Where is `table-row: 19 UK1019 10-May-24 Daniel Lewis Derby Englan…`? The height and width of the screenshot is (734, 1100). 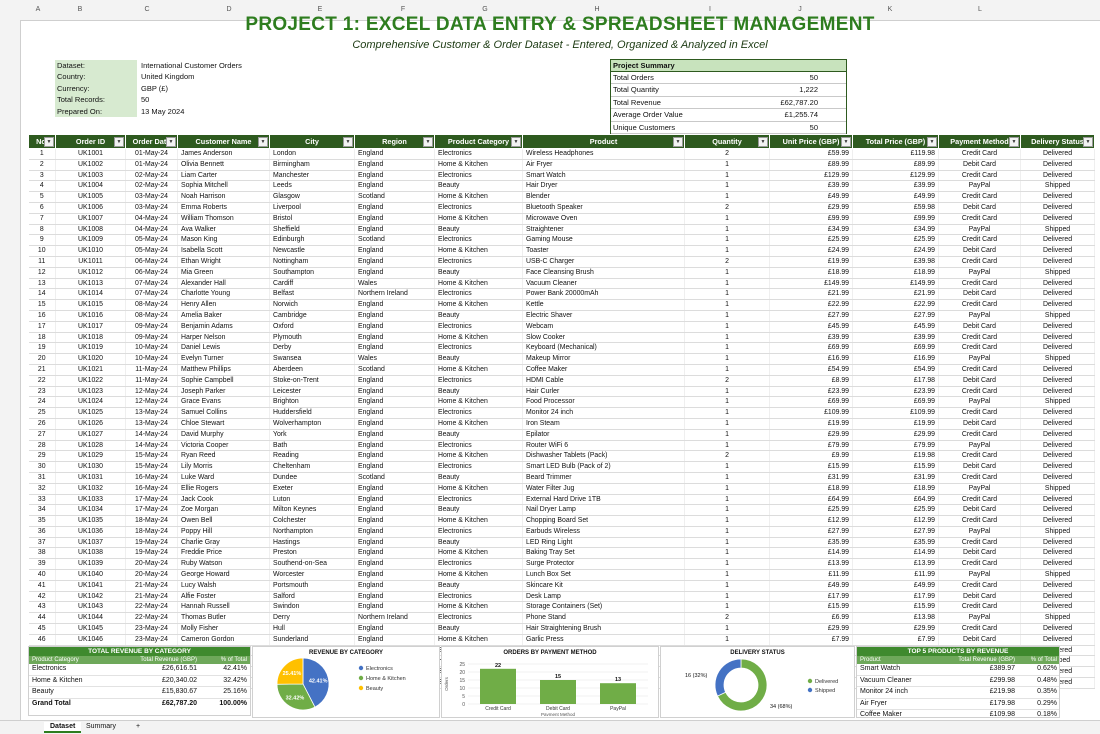 table-row: 19 UK1019 10-May-24 Daniel Lewis Derby Englan… is located at coordinates (561, 348).